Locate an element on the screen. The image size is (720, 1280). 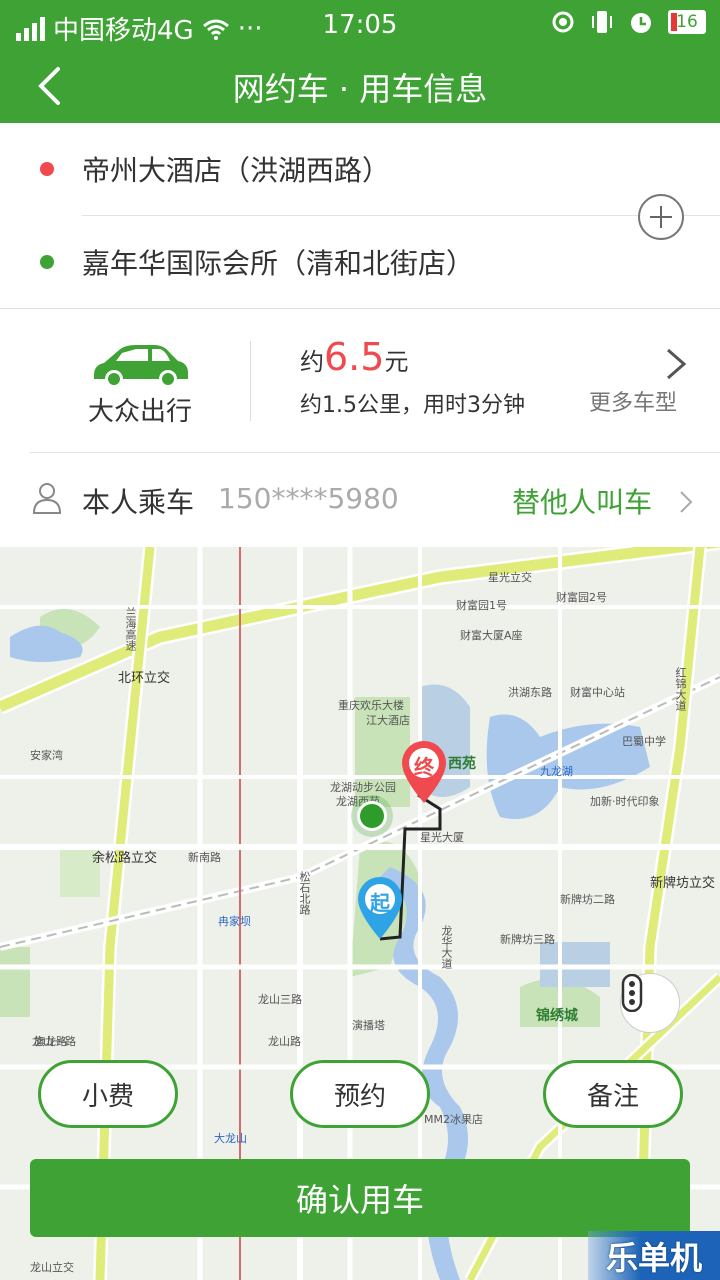
map-label: 洪湖东路 is located at coordinates (530, 692).